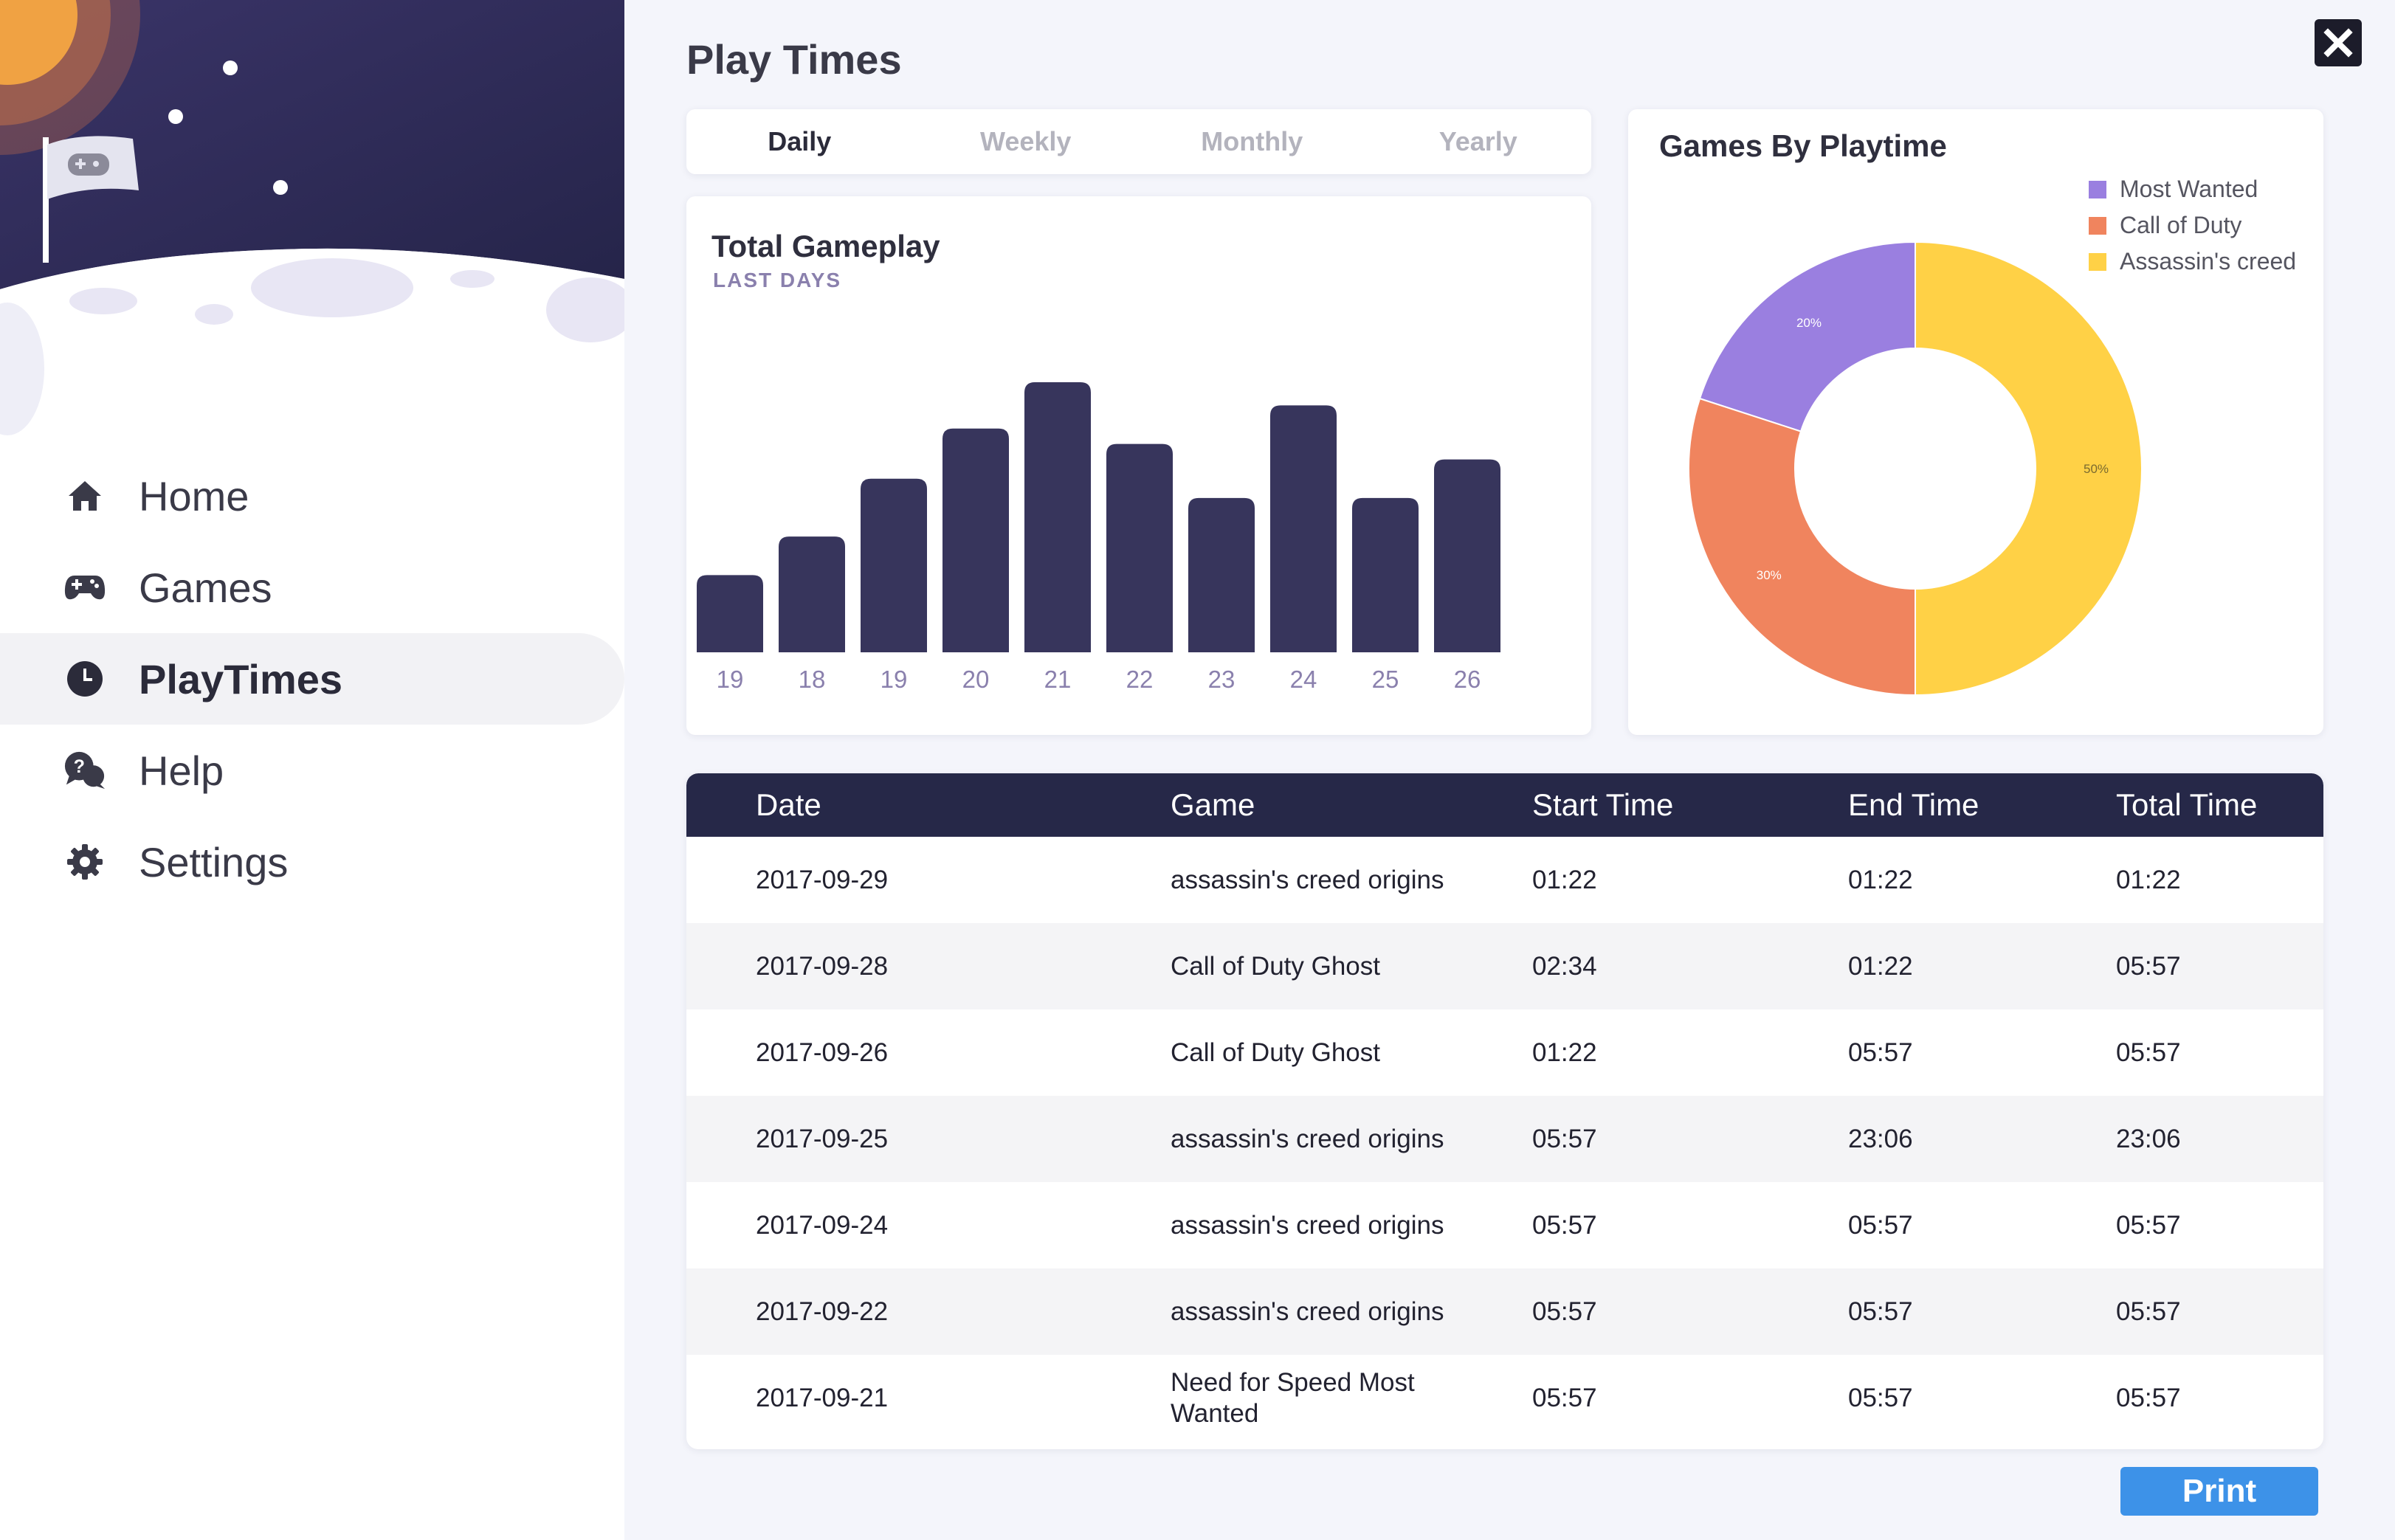  I want to click on tab-weekly: Weekly, so click(1027, 142).